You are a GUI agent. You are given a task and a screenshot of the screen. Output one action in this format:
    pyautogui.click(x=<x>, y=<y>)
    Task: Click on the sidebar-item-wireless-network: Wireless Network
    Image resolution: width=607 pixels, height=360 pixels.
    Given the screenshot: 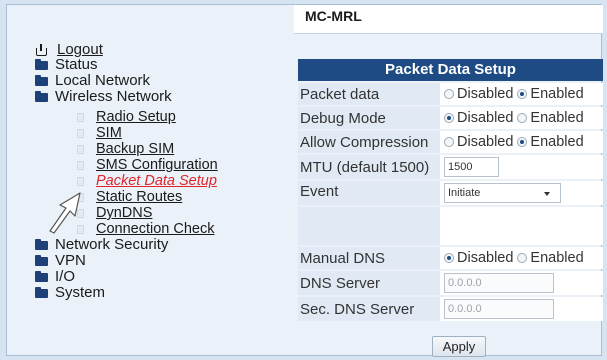 What is the action you would take?
    pyautogui.click(x=103, y=97)
    